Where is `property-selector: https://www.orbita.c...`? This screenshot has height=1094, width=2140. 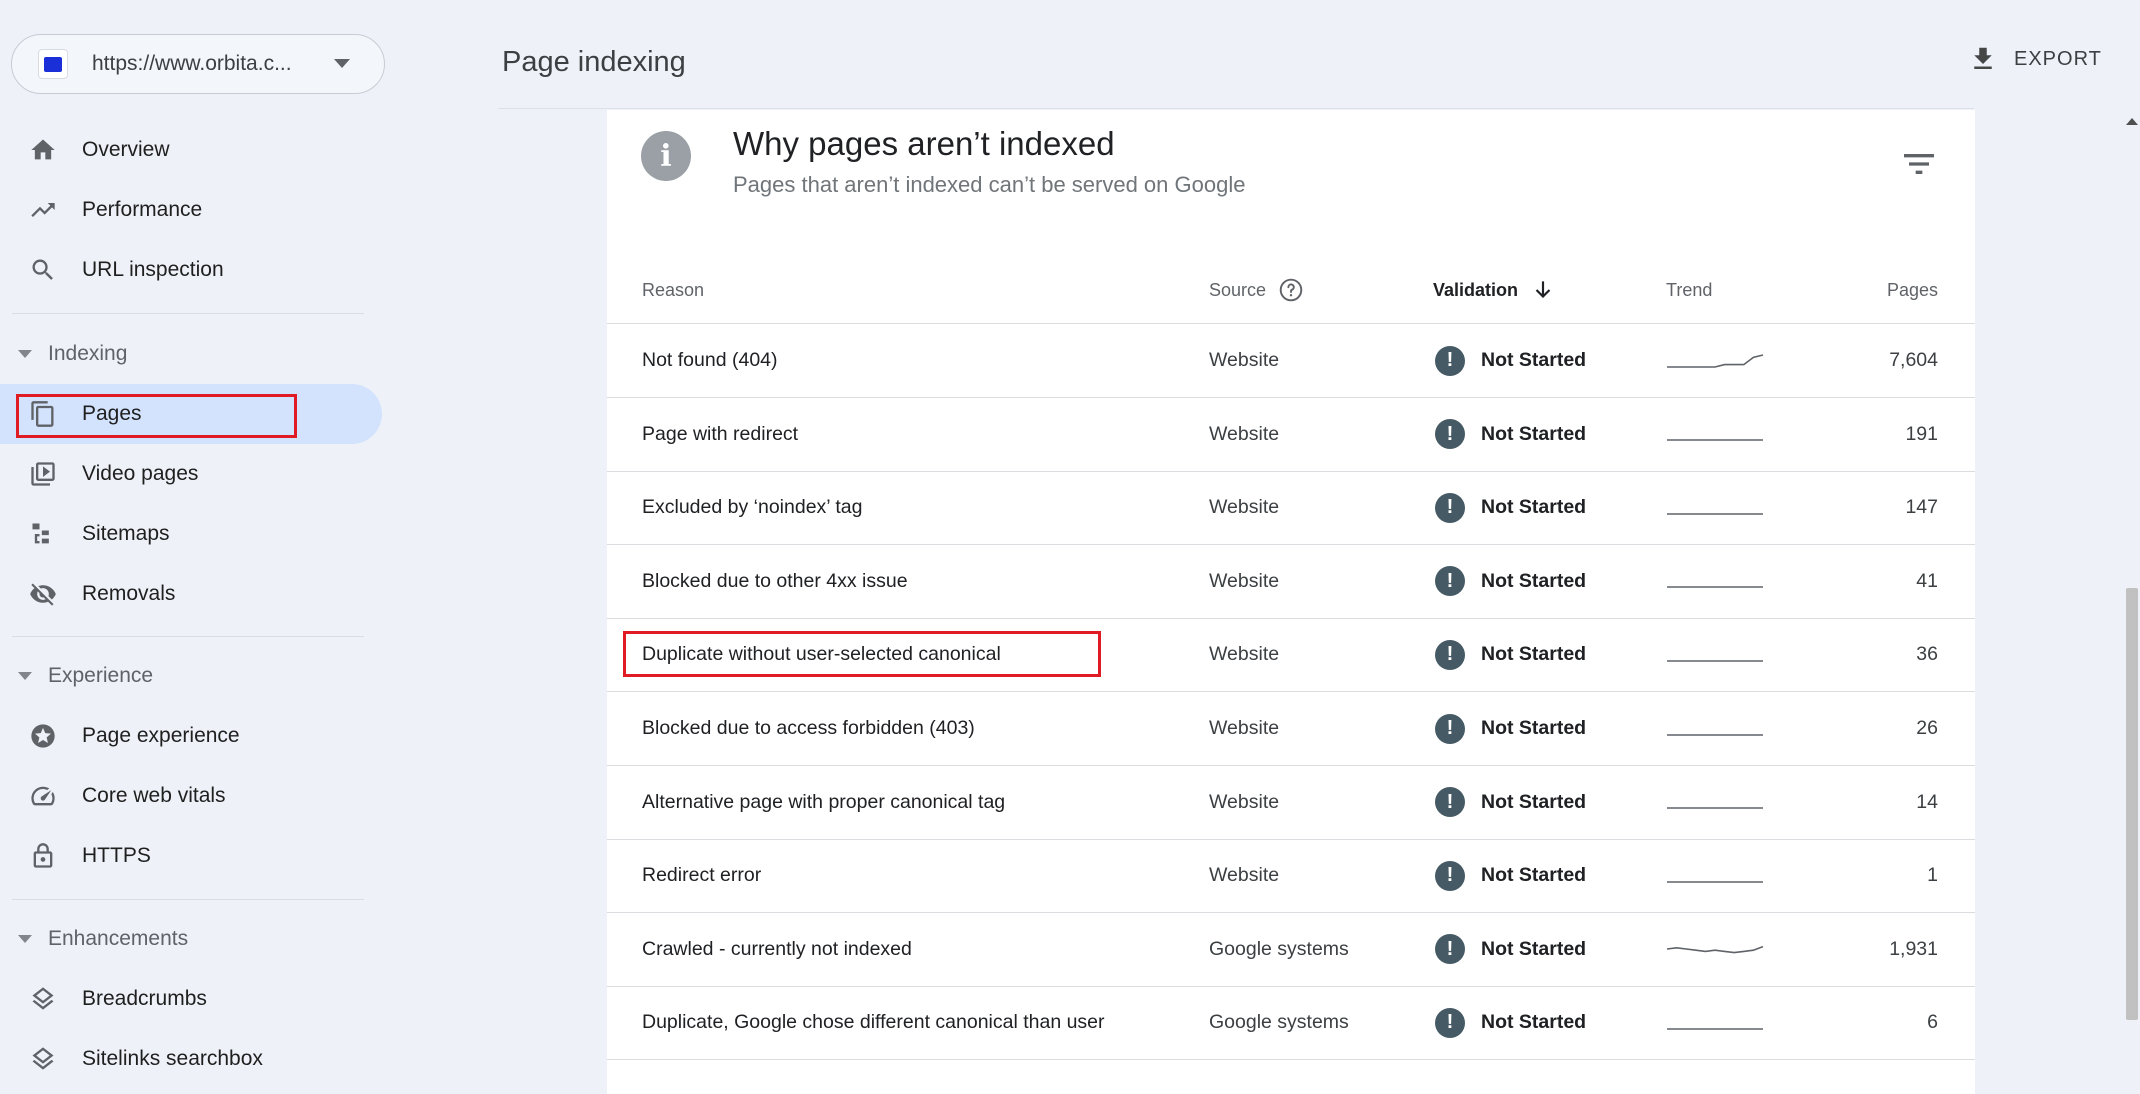 property-selector: https://www.orbita.c... is located at coordinates (198, 64).